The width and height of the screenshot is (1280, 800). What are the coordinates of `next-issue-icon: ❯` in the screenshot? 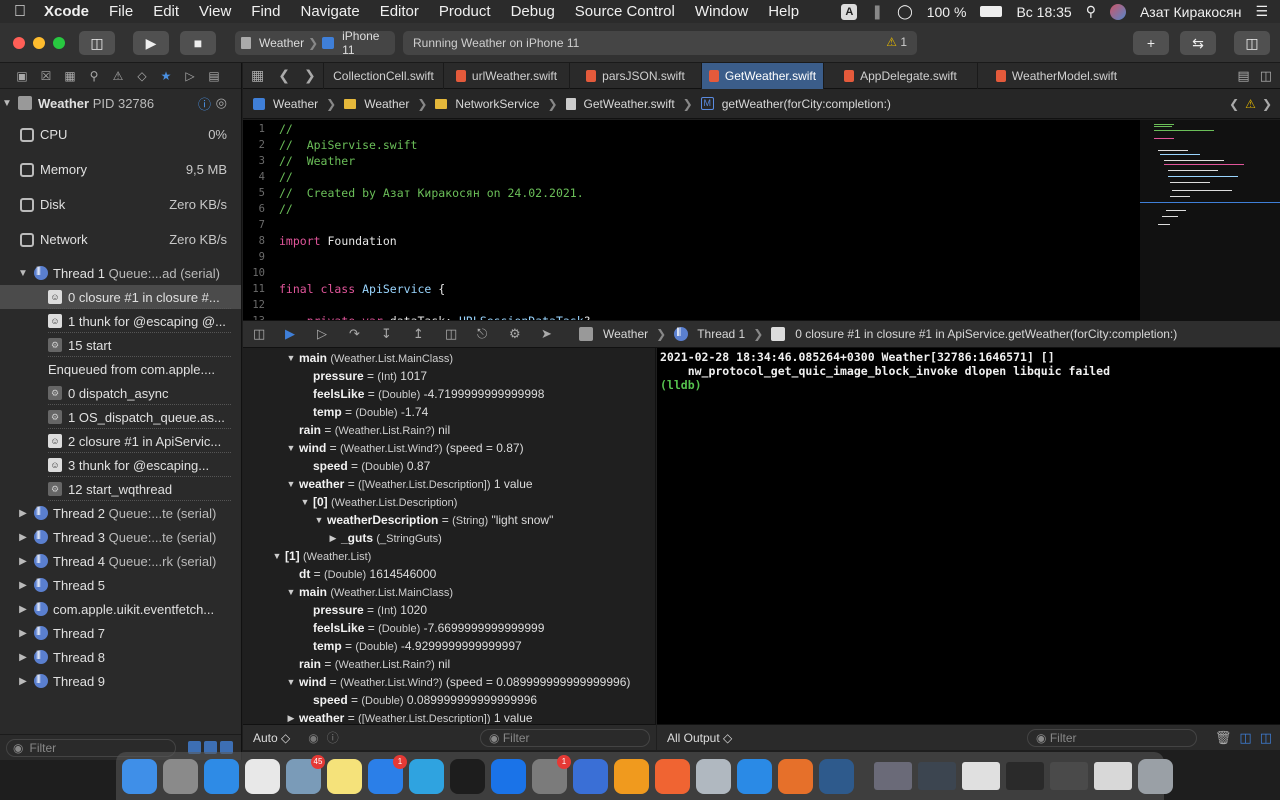 It's located at (1267, 104).